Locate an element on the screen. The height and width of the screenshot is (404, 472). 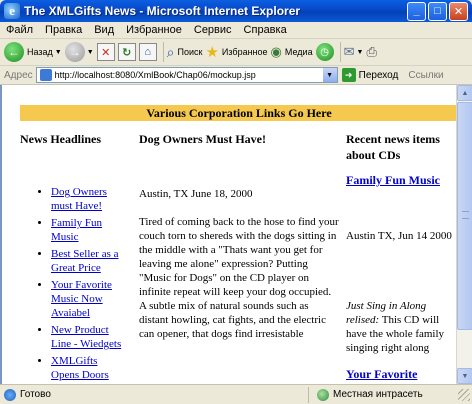
list-item: Family Fun Music is located at coordinates (88, 230).